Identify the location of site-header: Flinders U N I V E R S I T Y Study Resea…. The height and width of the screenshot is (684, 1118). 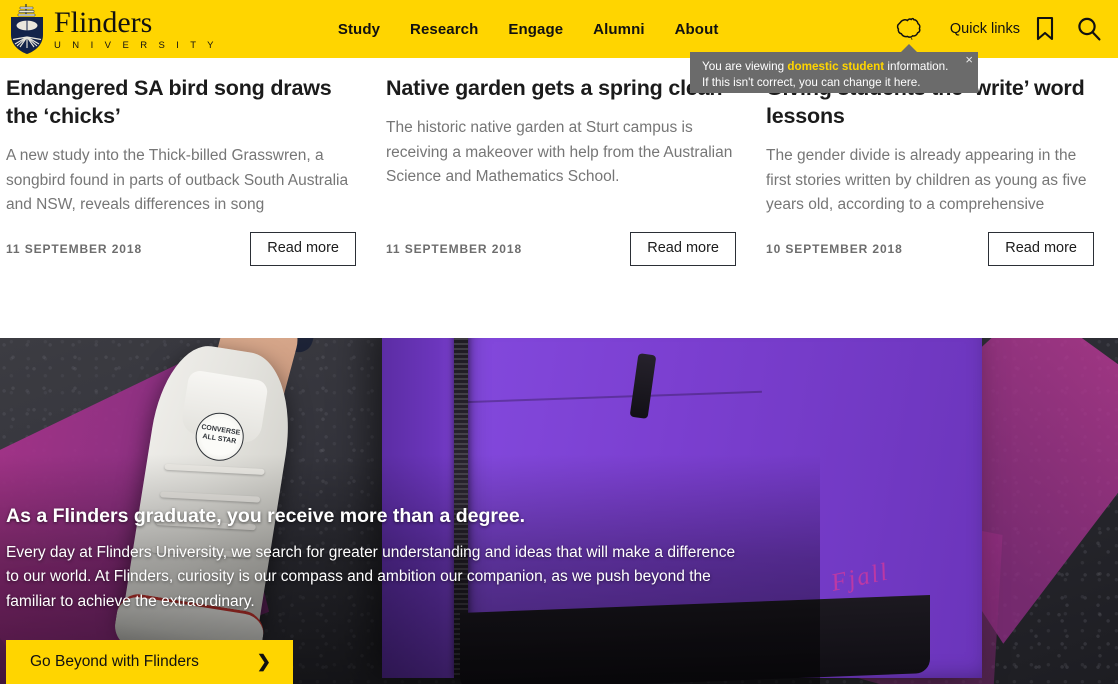
(559, 29).